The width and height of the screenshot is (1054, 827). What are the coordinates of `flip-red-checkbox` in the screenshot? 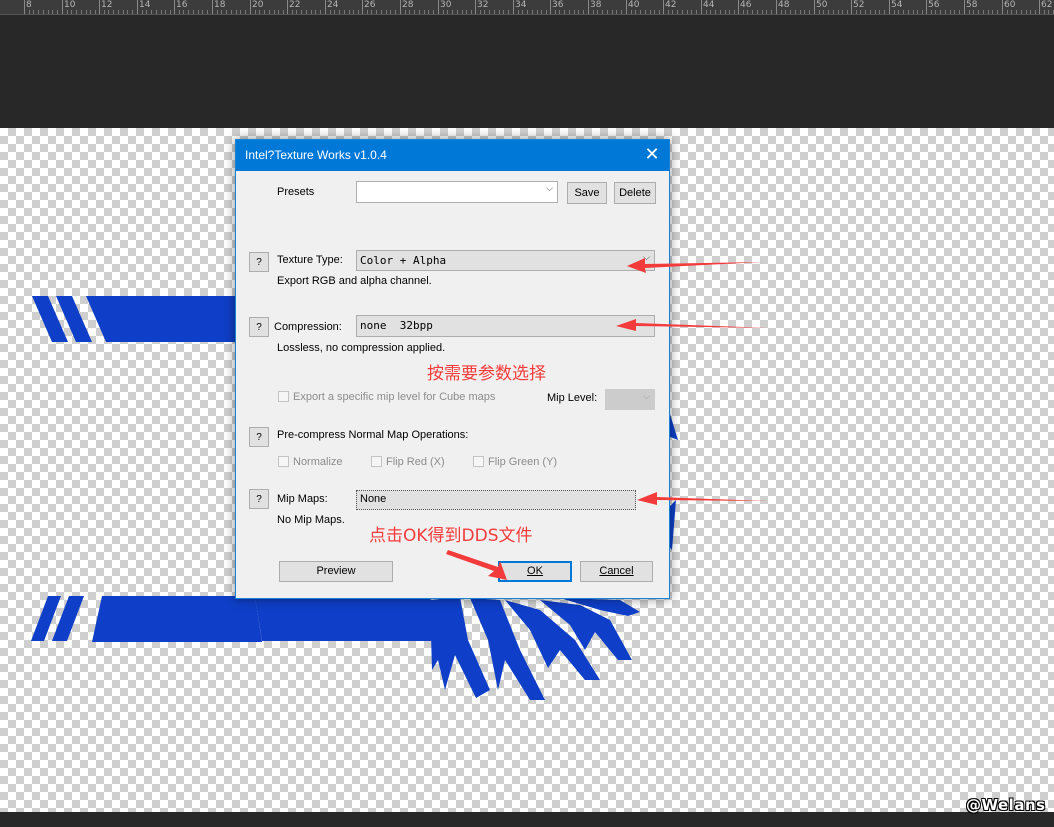 It's located at (376, 461).